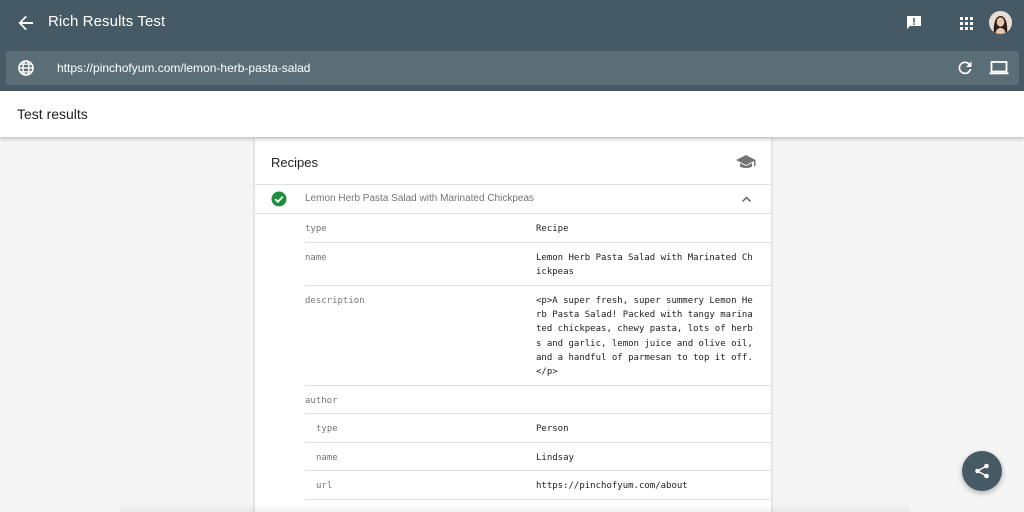 This screenshot has height=512, width=1024. Describe the element at coordinates (107, 21) in the screenshot. I see `app-title: Rich Results Test` at that location.